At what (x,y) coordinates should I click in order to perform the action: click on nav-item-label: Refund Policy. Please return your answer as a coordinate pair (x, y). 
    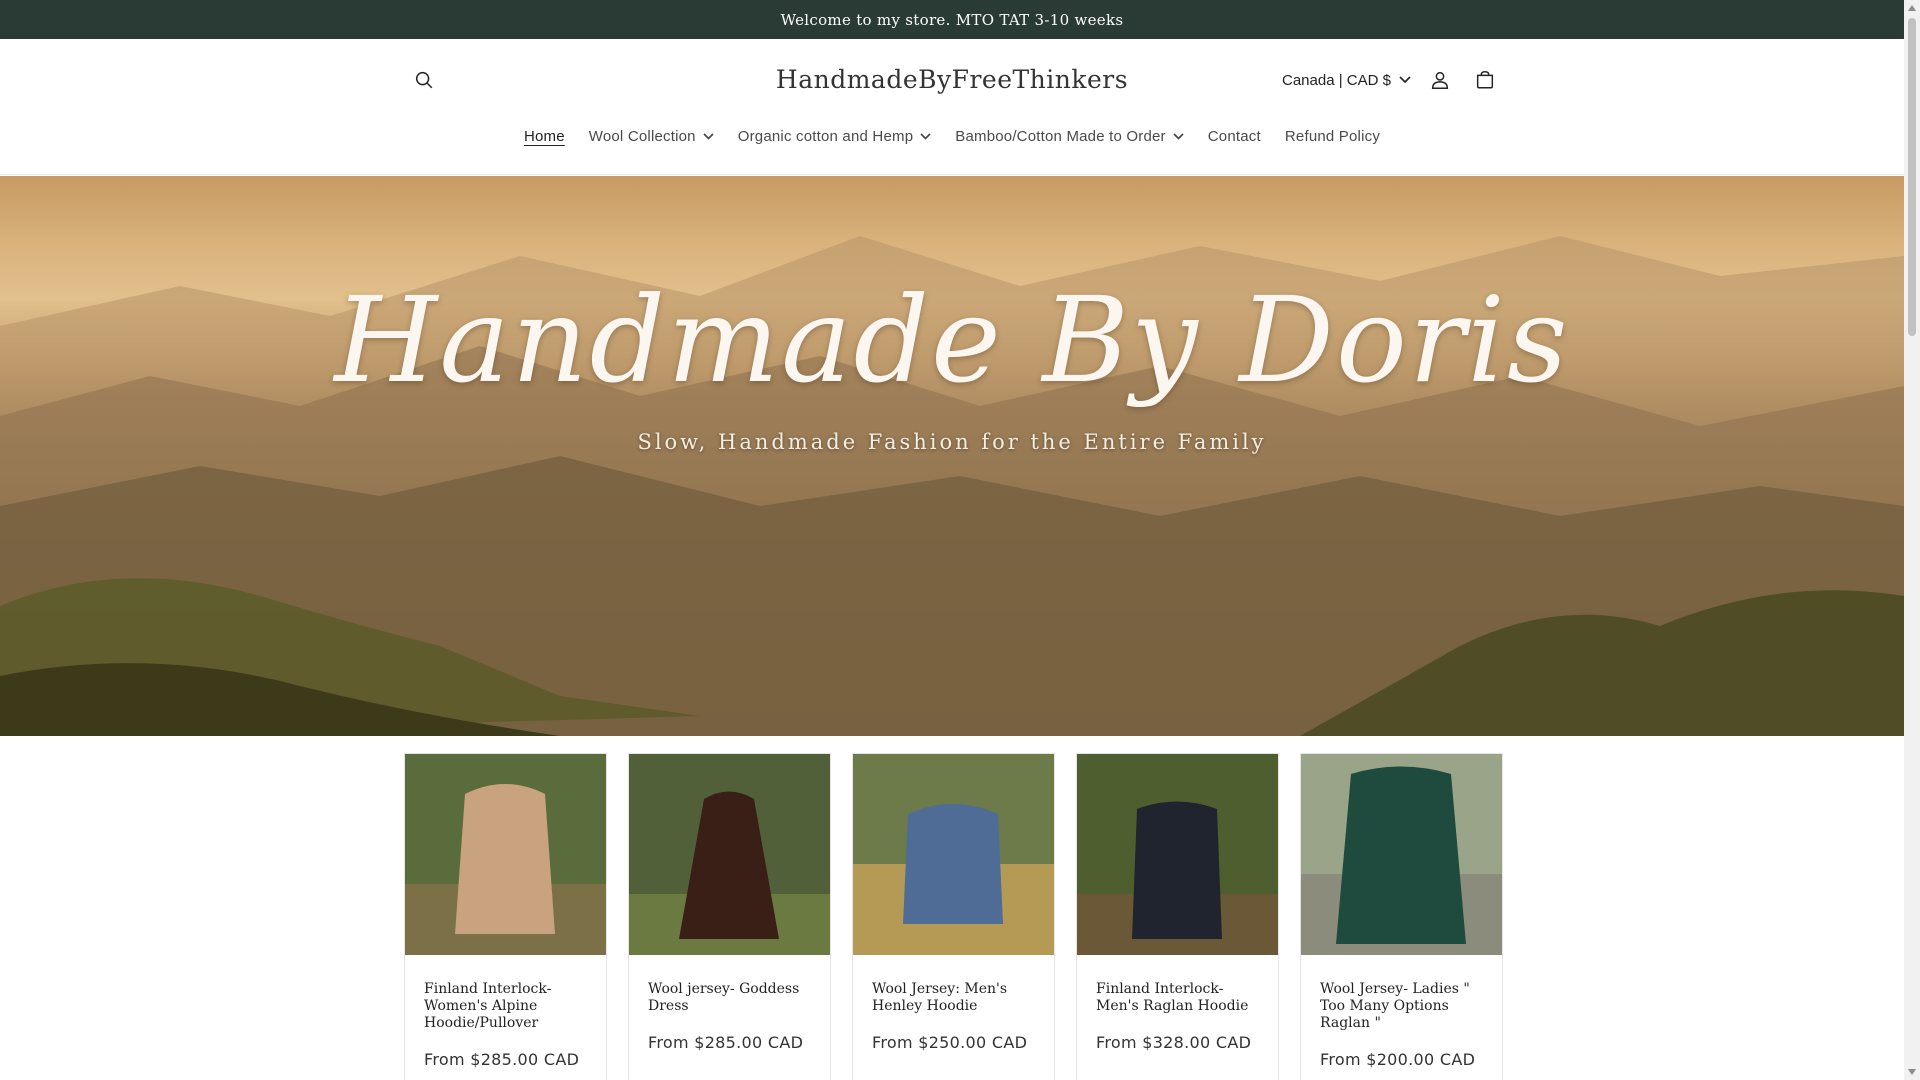
    Looking at the image, I should click on (1332, 136).